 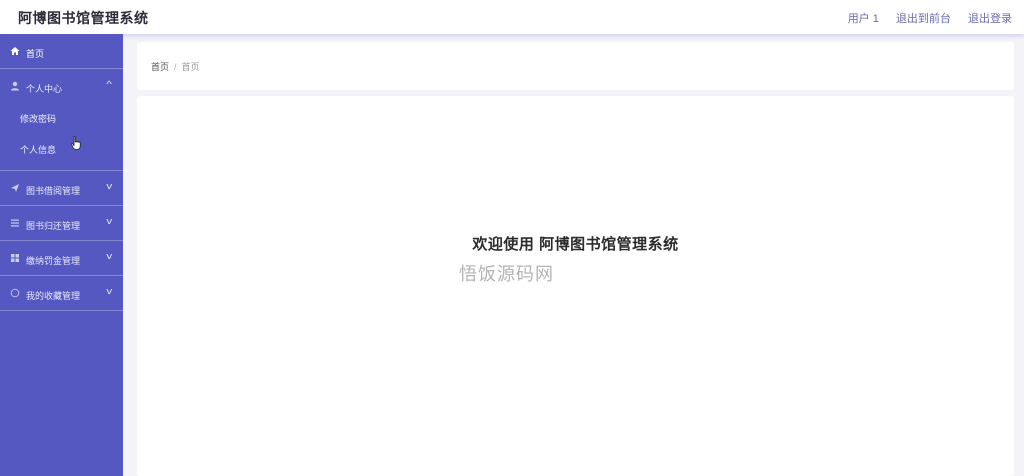 I want to click on grid-icon, so click(x=15, y=258).